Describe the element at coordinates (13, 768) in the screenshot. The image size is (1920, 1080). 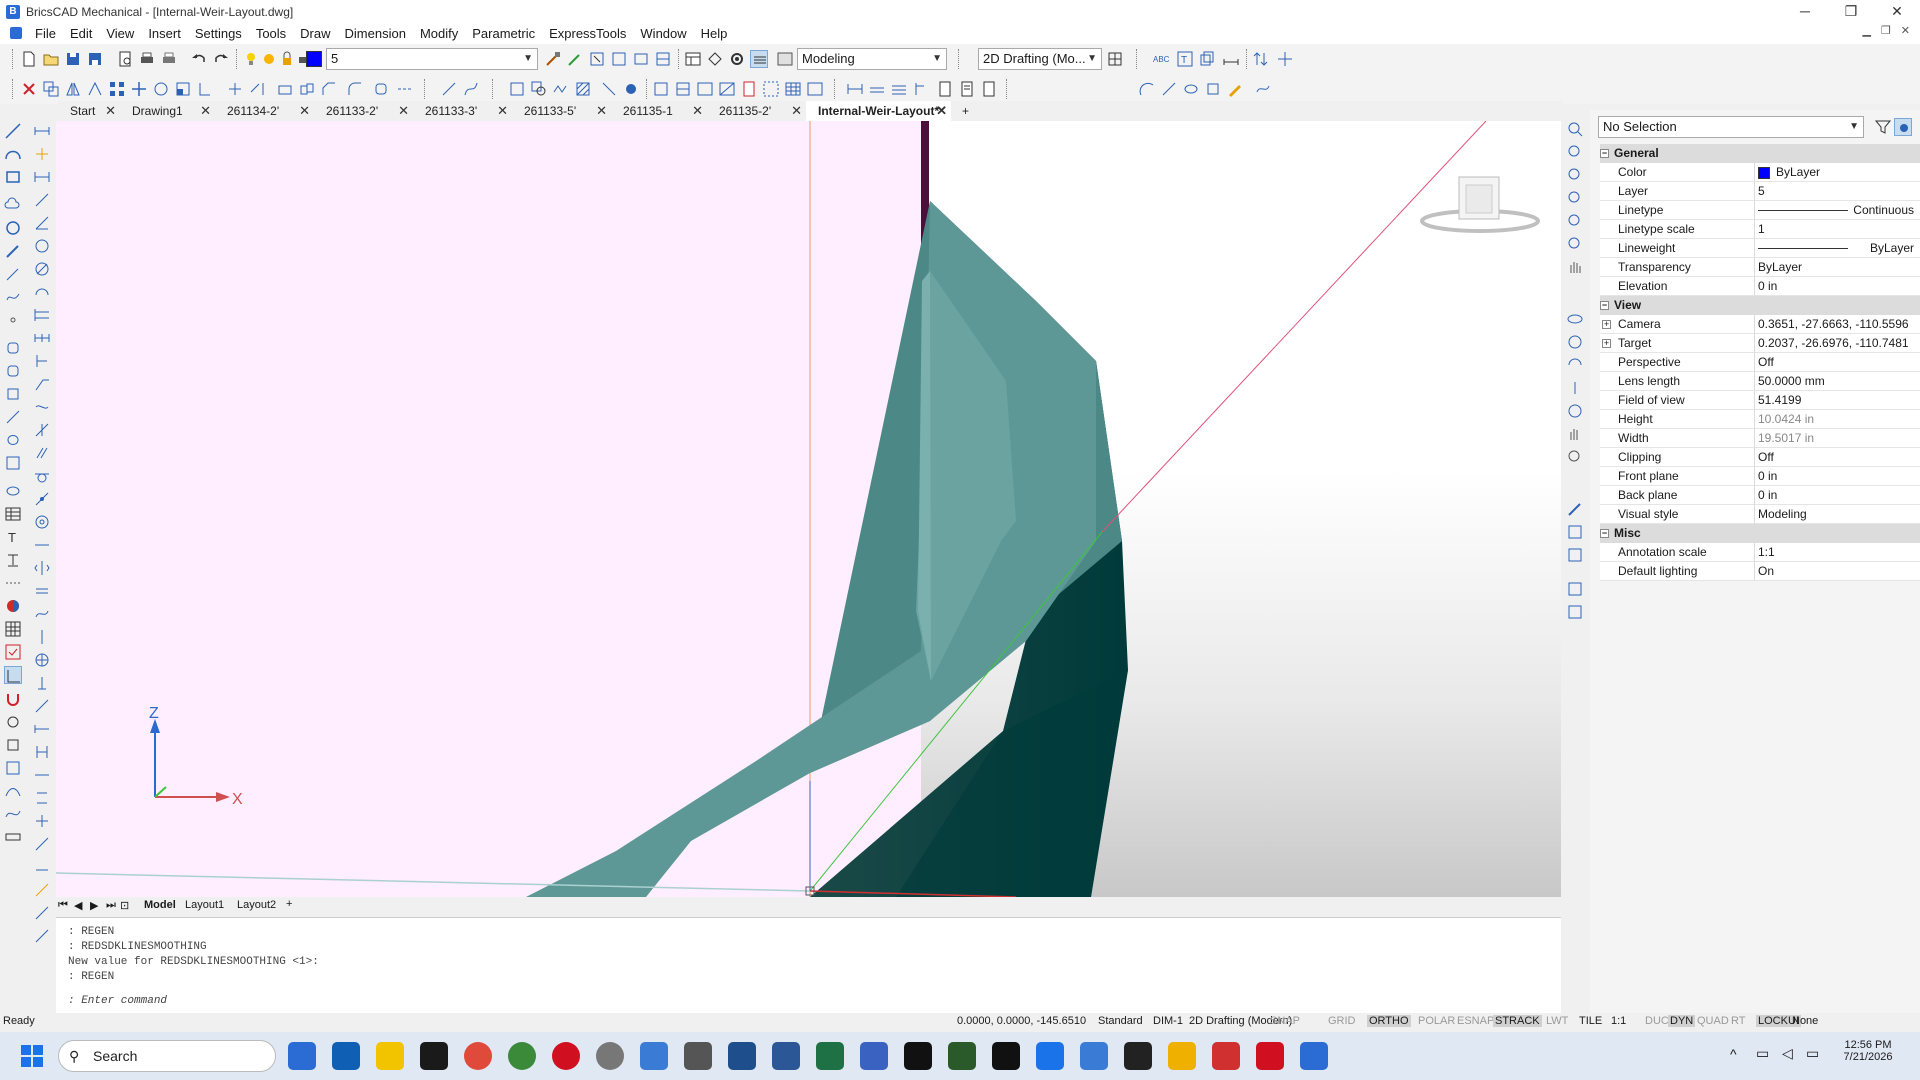
I see `bom-icon` at that location.